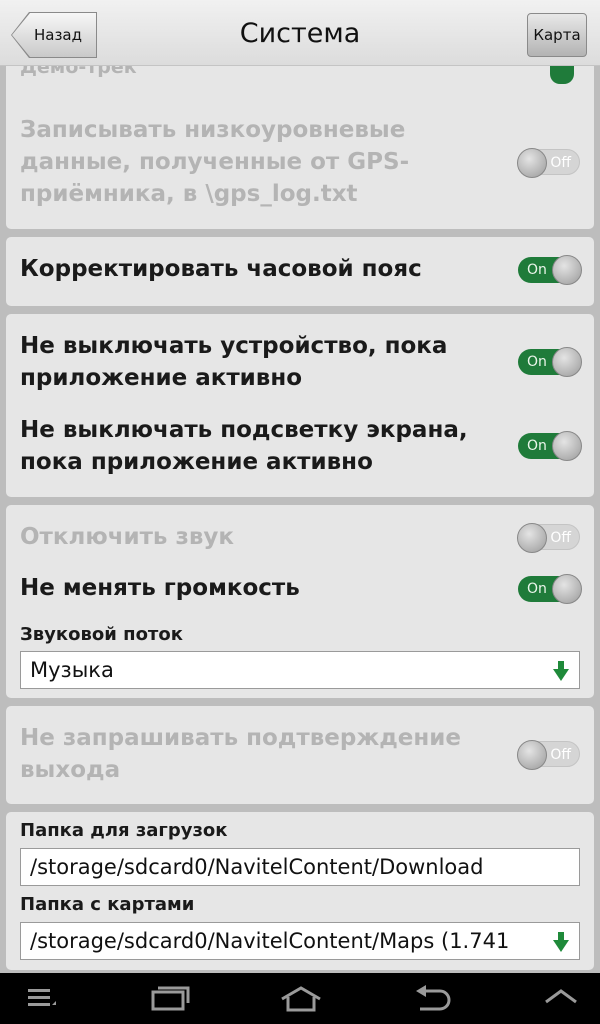  What do you see at coordinates (300, 670) in the screenshot?
I see `audio-stream-select: Музыка` at bounding box center [300, 670].